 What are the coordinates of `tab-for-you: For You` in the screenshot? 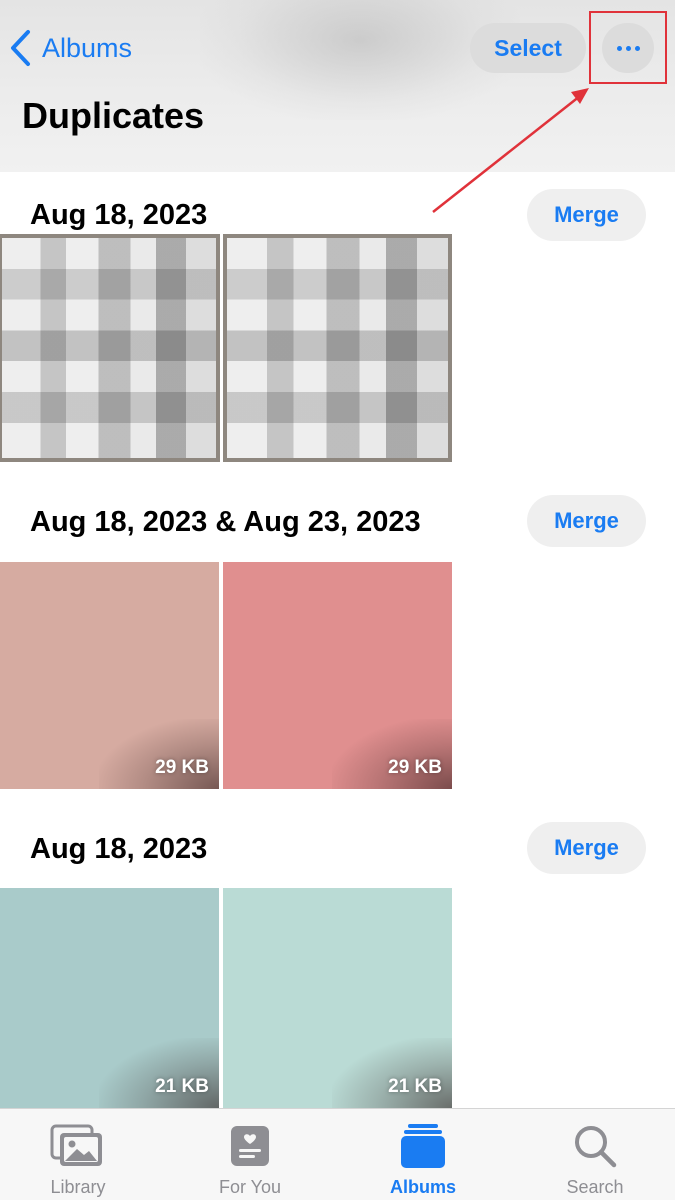 It's located at (250, 1154).